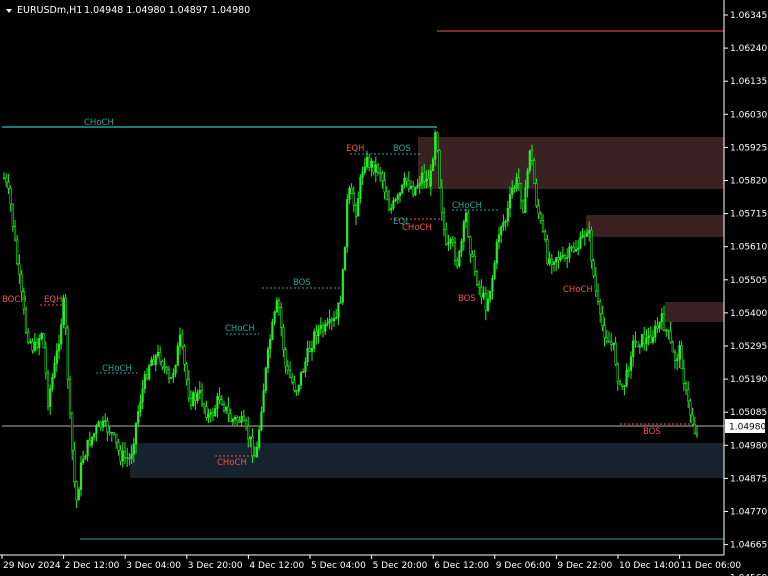 The image size is (768, 576). I want to click on price-label: 1.05295, so click(748, 347).